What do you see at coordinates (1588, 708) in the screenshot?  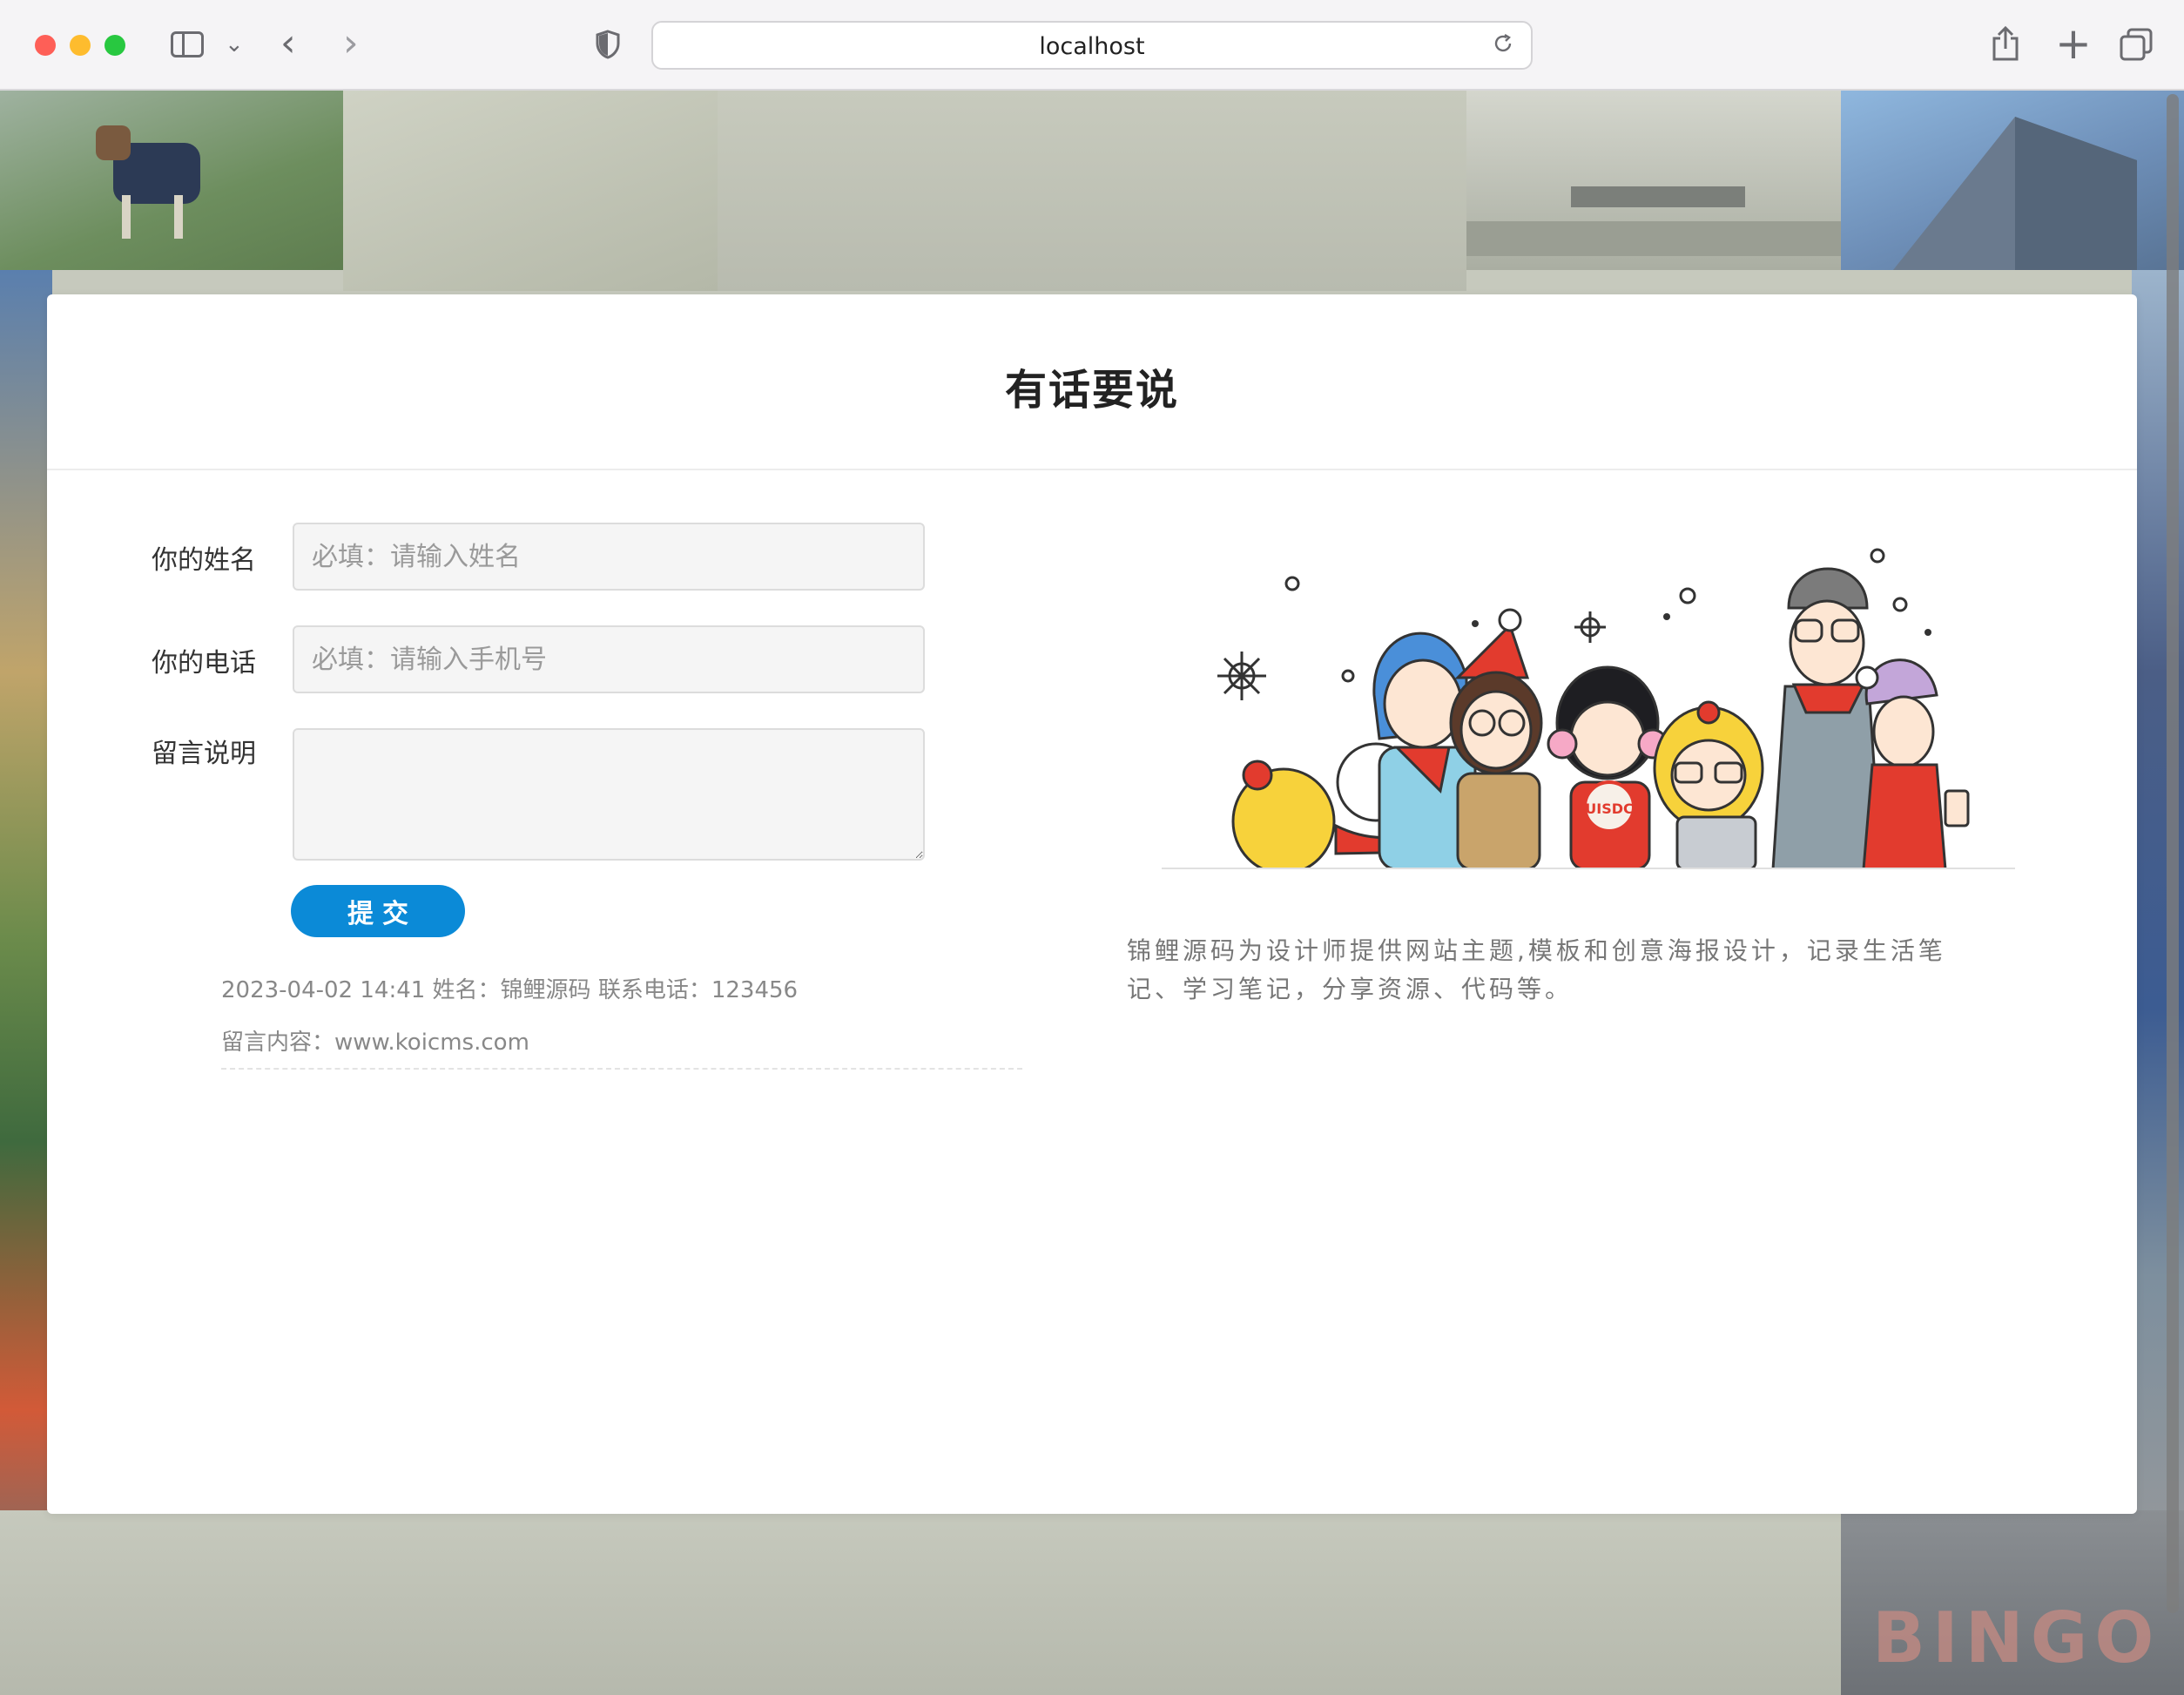 I see `winter-friends-illustration: UISDC` at bounding box center [1588, 708].